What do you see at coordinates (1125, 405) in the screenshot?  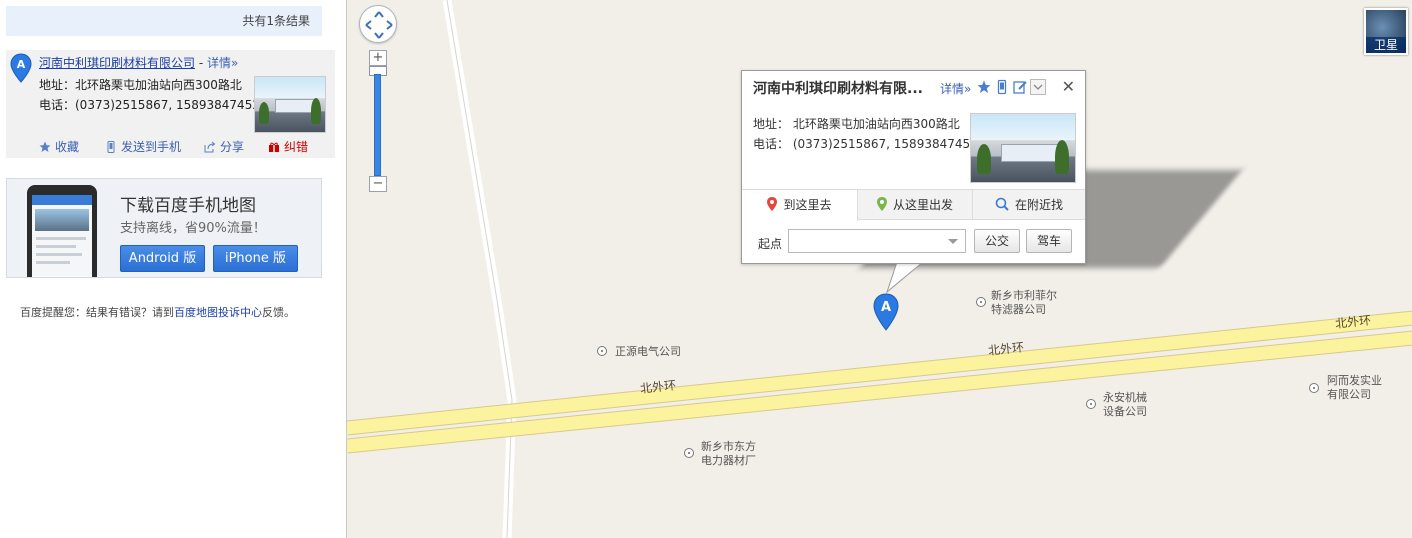 I see `poi-label: 永安机械 设备公司` at bounding box center [1125, 405].